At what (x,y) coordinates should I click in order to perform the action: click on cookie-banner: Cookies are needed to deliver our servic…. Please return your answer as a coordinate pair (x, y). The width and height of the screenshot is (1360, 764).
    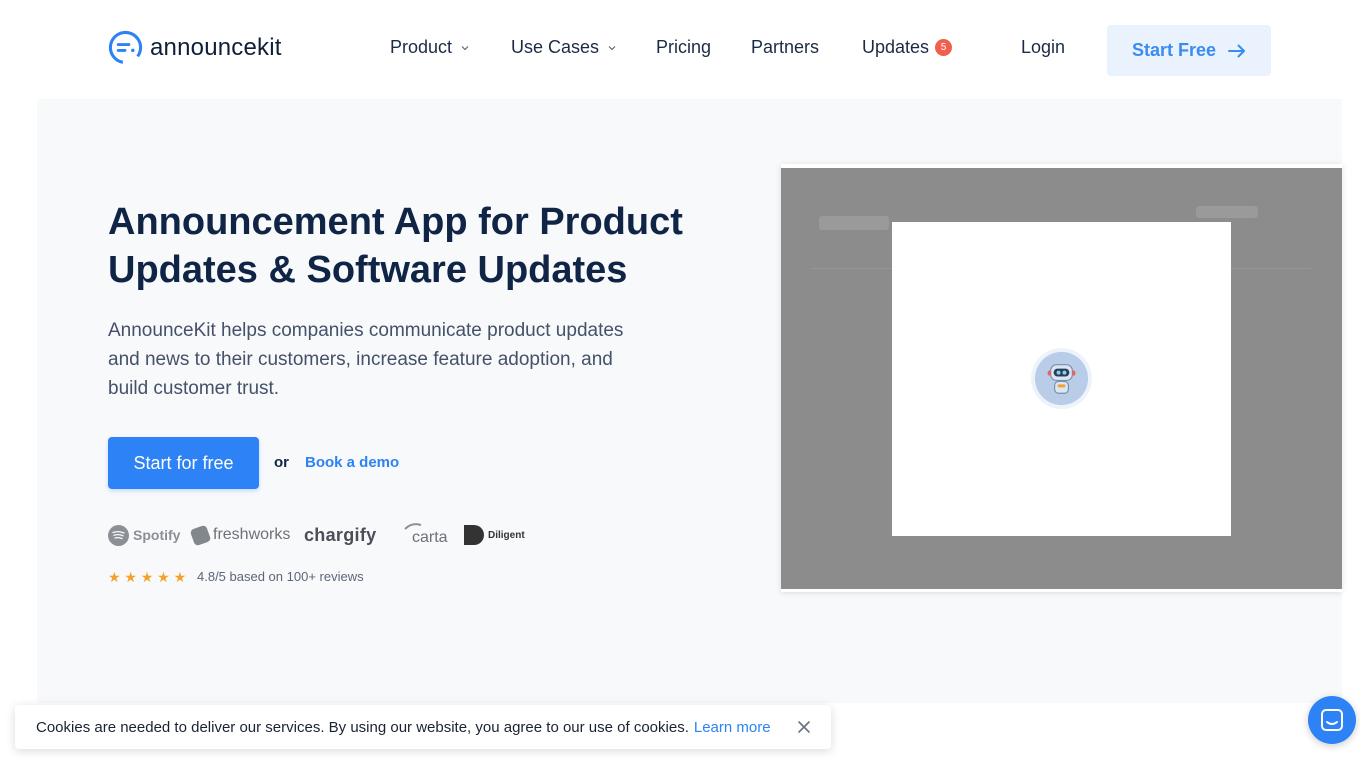
    Looking at the image, I should click on (423, 727).